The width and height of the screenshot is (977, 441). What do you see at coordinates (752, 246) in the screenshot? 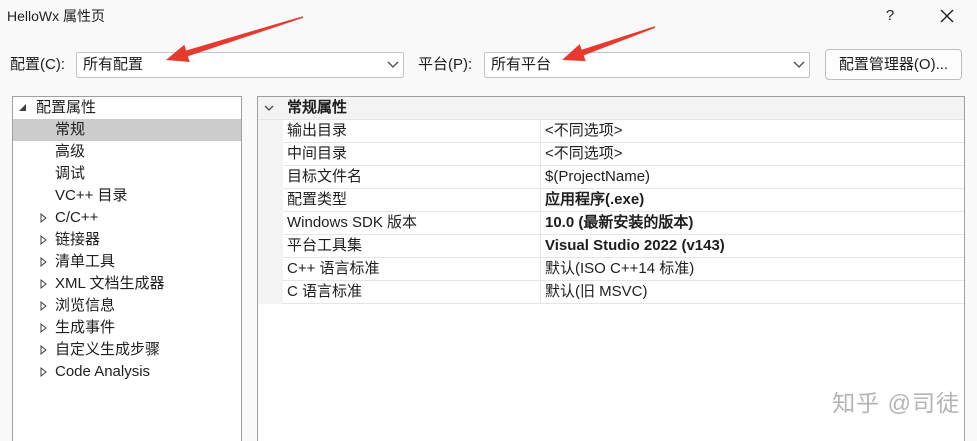
I see `property-value: Visual Studio 2022 (v143)` at bounding box center [752, 246].